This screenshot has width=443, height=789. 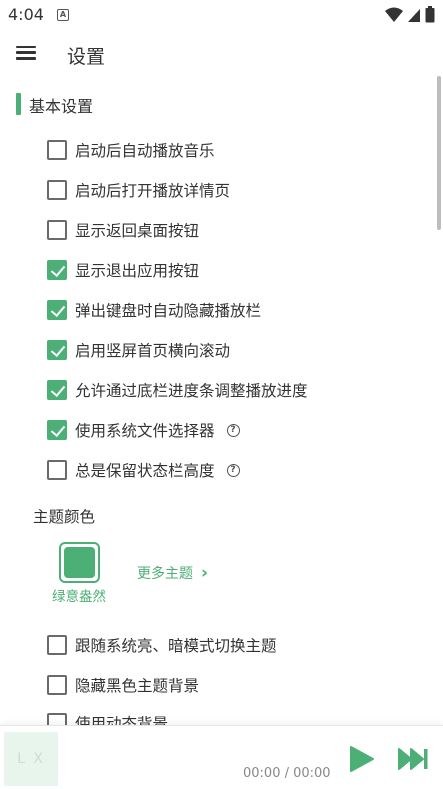 I want to click on menu-icon, so click(x=28, y=54).